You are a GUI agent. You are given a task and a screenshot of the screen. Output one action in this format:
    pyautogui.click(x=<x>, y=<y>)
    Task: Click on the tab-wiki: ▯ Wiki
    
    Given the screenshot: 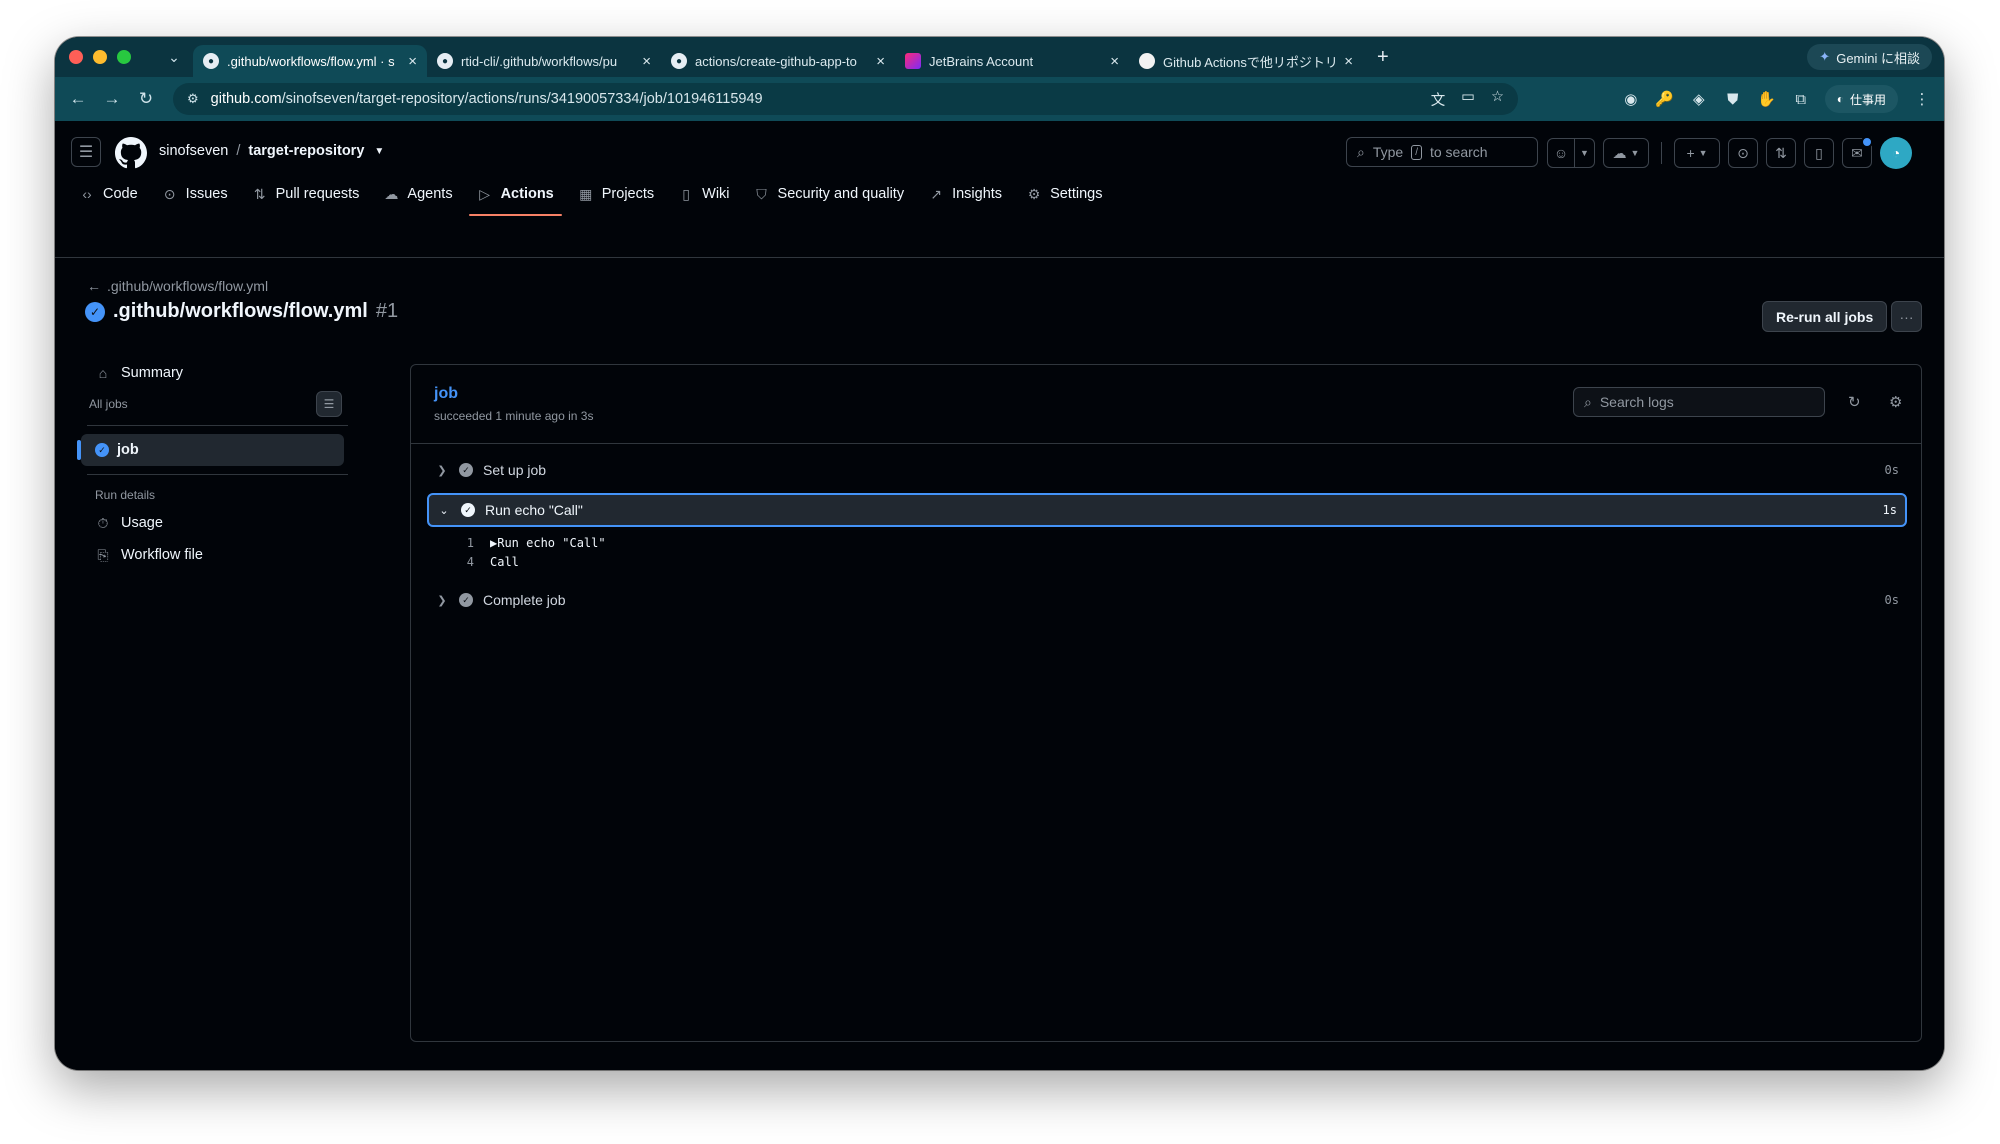 What is the action you would take?
    pyautogui.click(x=703, y=194)
    